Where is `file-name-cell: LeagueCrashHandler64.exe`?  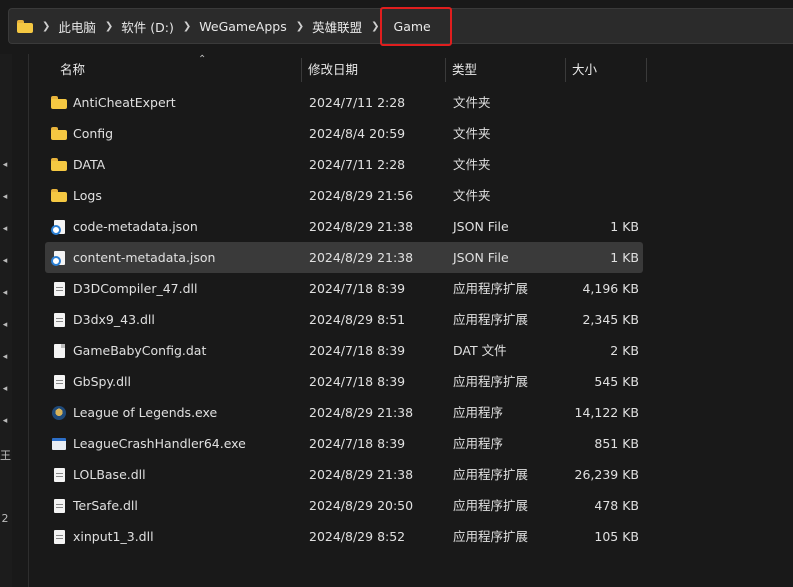
file-name-cell: LeagueCrashHandler64.exe is located at coordinates (148, 443).